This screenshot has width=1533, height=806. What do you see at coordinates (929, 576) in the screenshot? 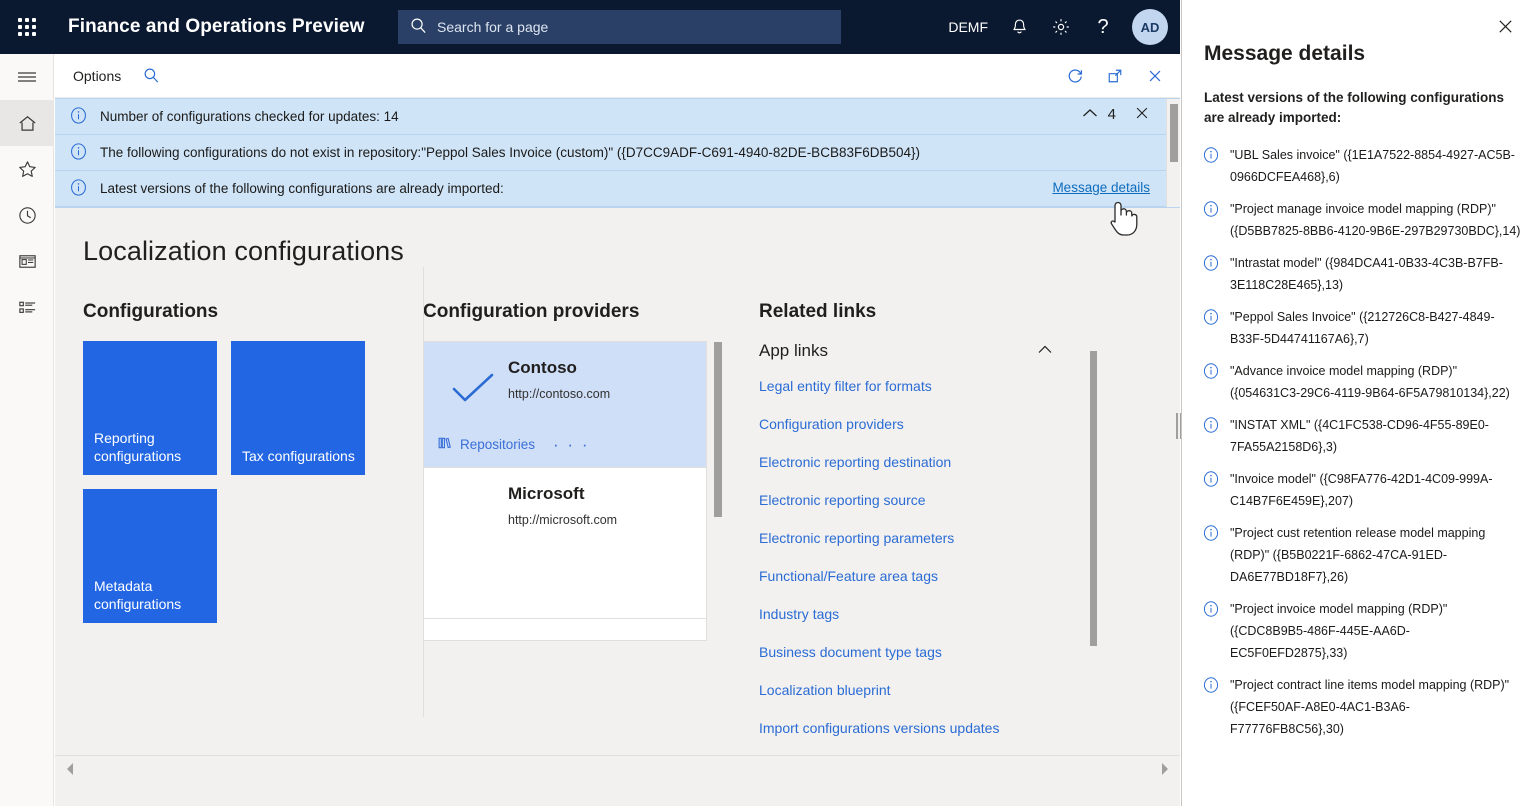
I see `link-functional-feature-area-tags: Functional/Feature area tags` at bounding box center [929, 576].